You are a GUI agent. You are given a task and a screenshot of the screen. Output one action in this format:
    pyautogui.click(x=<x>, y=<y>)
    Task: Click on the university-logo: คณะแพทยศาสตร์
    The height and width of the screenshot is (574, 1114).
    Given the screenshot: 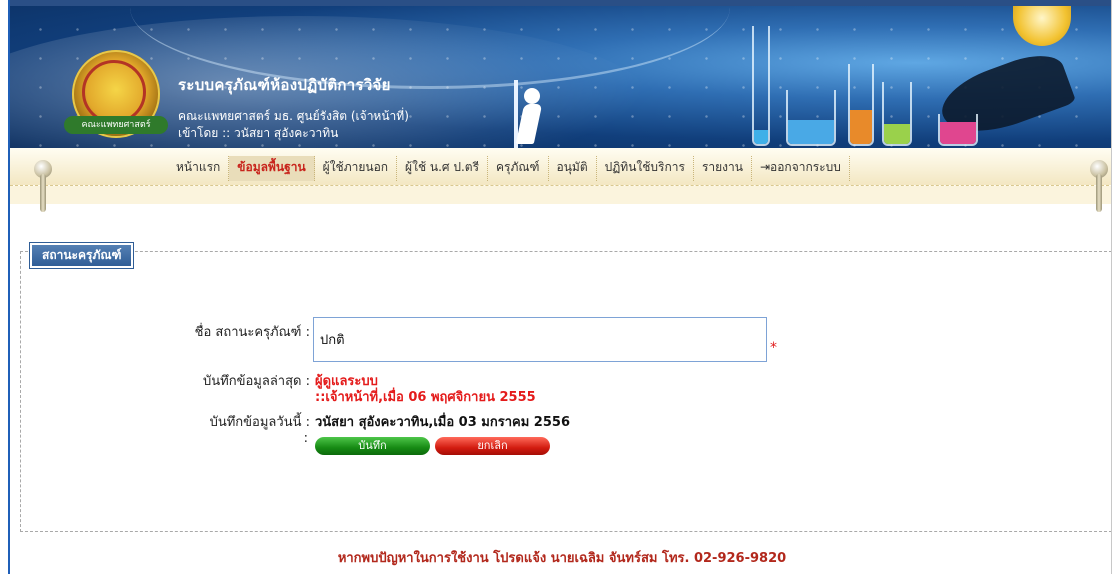 What is the action you would take?
    pyautogui.click(x=116, y=94)
    